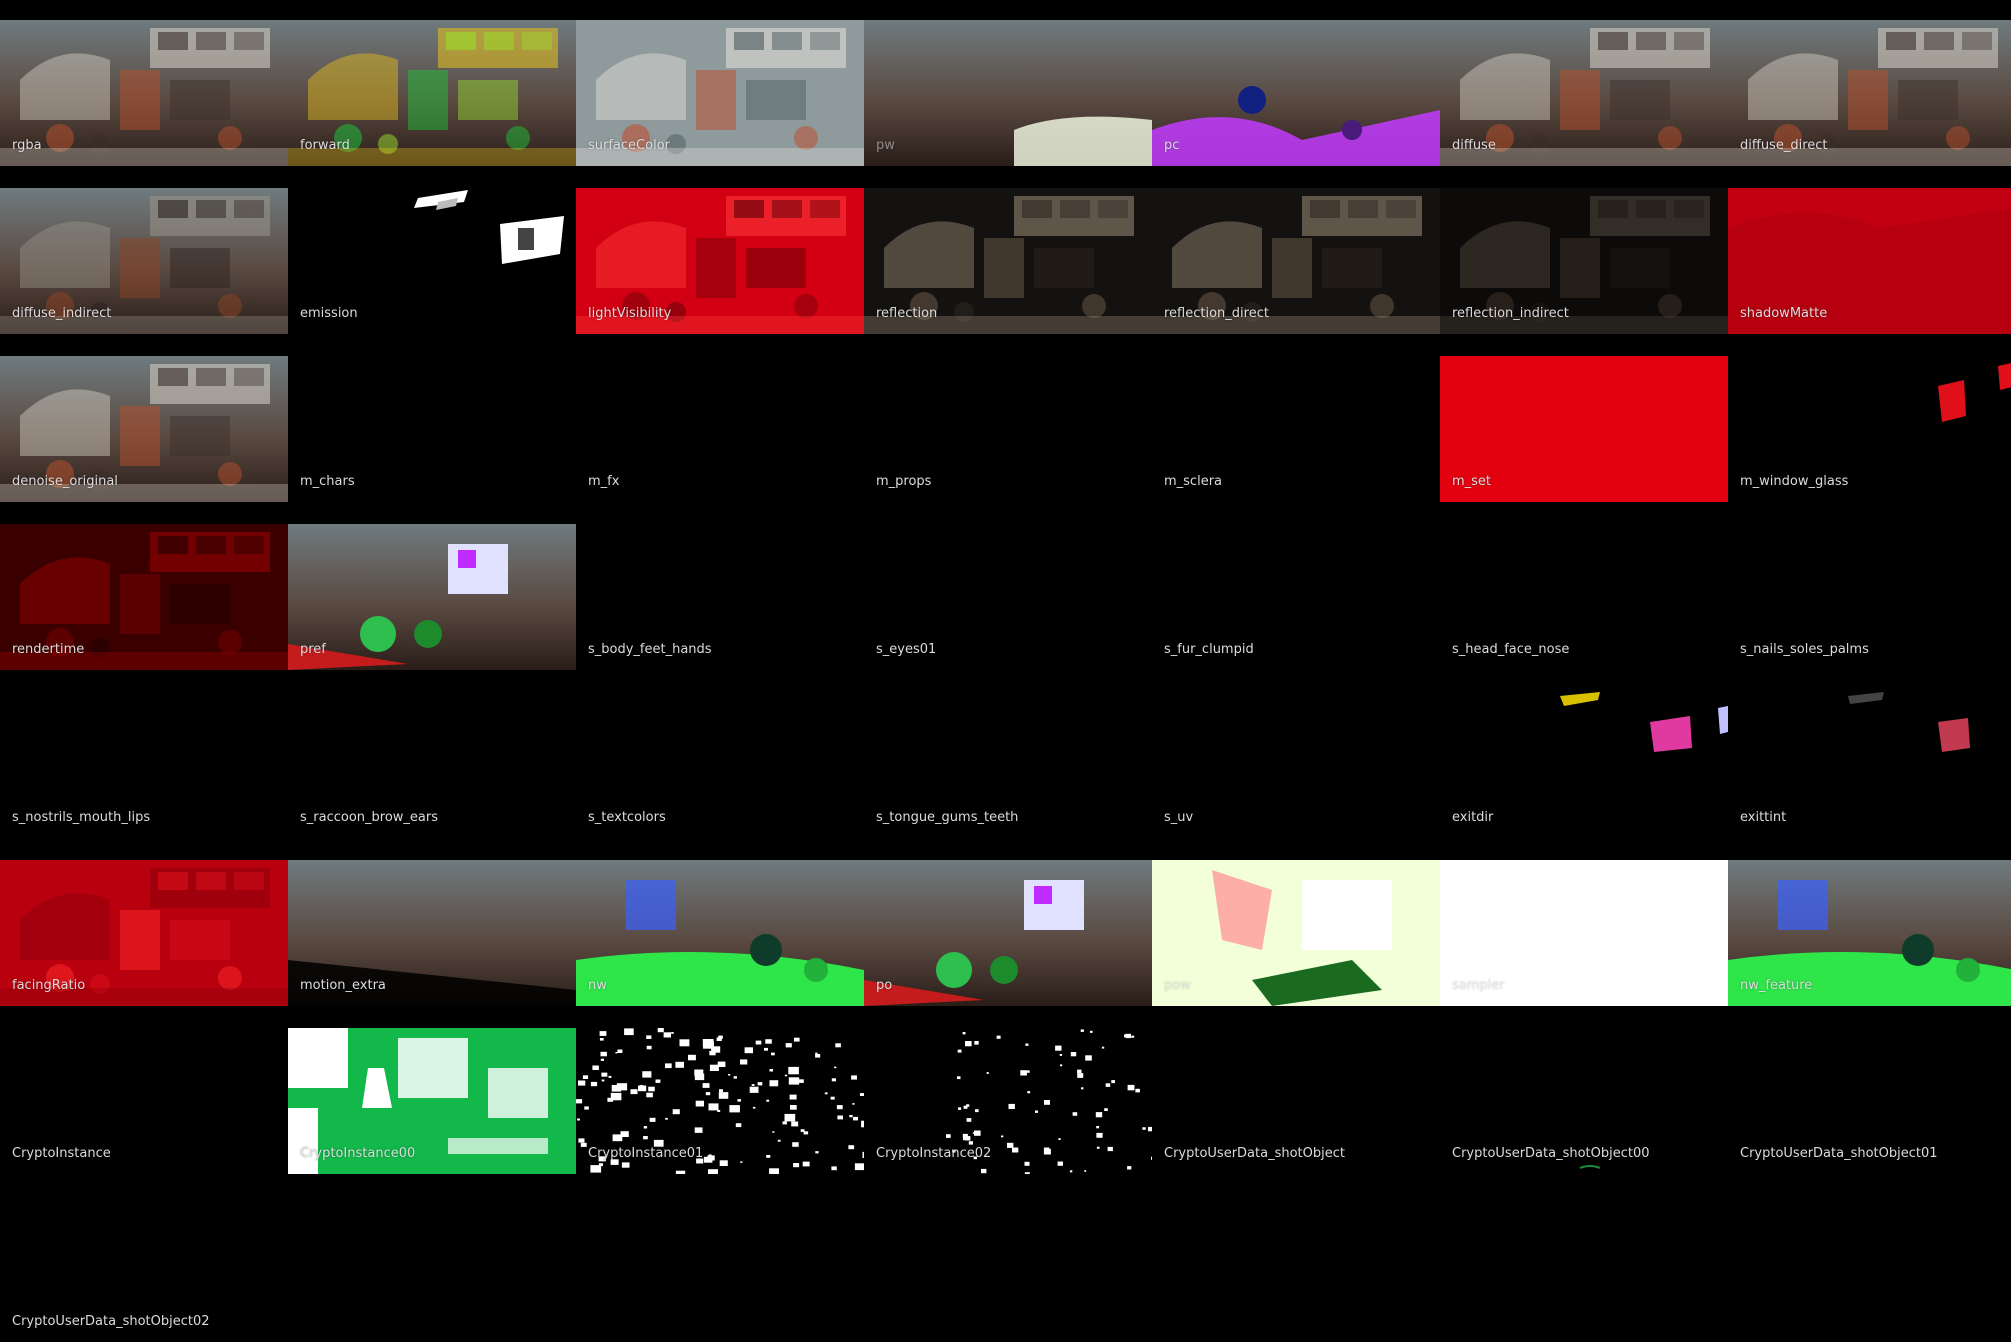  I want to click on aov-thumbnail-m-props: m_props, so click(1008, 429).